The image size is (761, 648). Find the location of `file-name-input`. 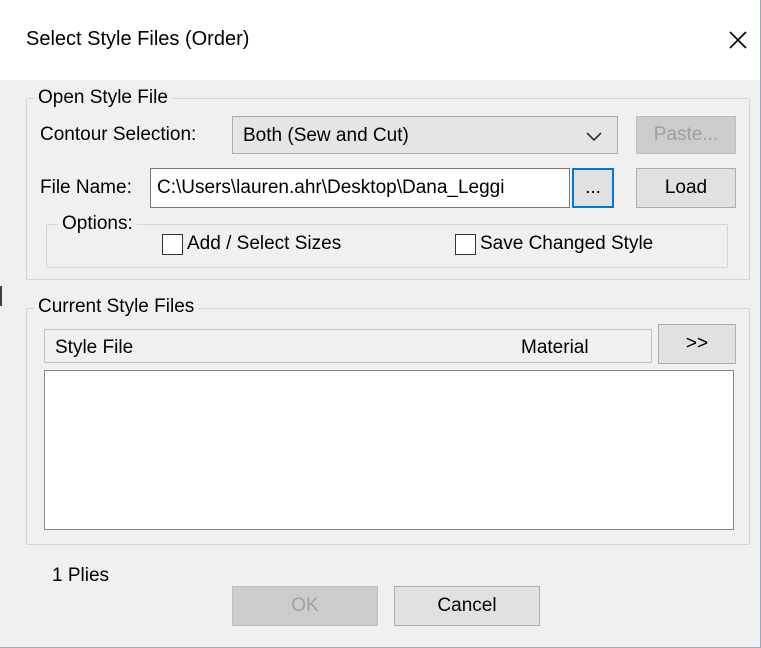

file-name-input is located at coordinates (360, 188).